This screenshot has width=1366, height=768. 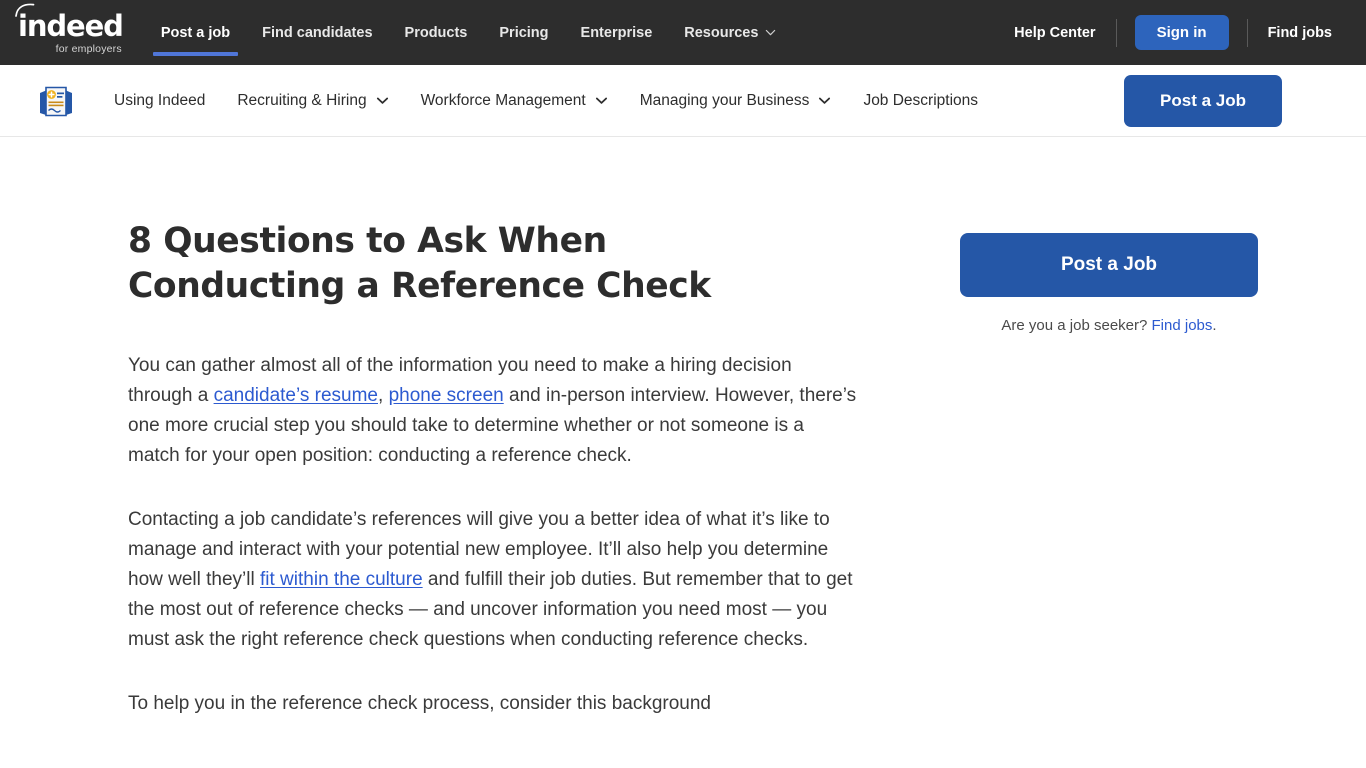 What do you see at coordinates (1214, 325) in the screenshot?
I see `job-seeker-note-suffix: .` at bounding box center [1214, 325].